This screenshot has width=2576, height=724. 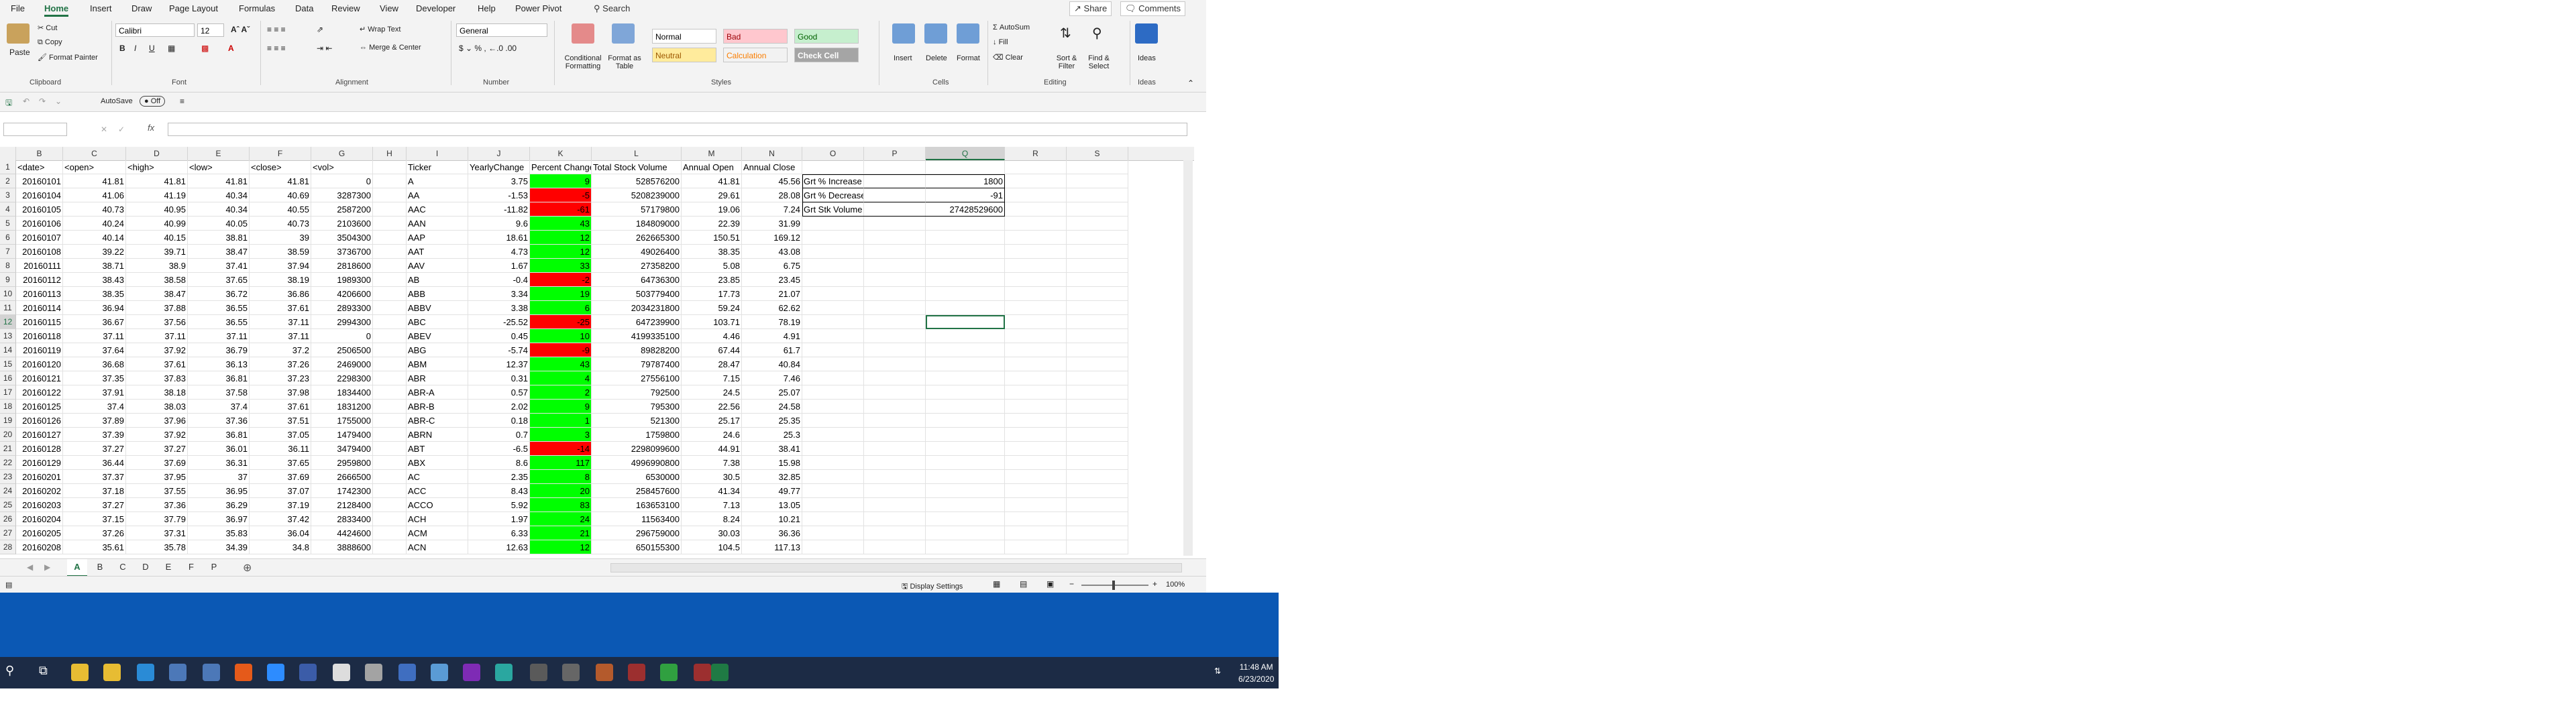 What do you see at coordinates (8, 505) in the screenshot?
I see `row-header: 25` at bounding box center [8, 505].